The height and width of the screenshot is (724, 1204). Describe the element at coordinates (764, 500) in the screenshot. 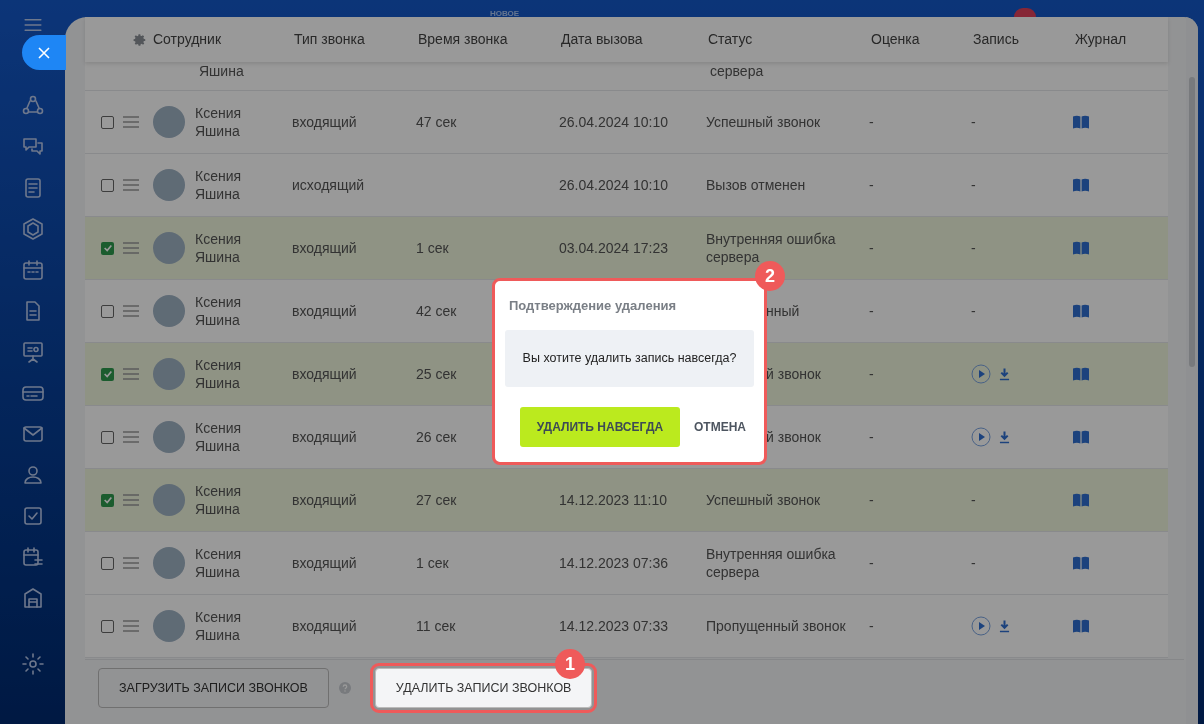

I see `call-status: Успешный звонок` at that location.